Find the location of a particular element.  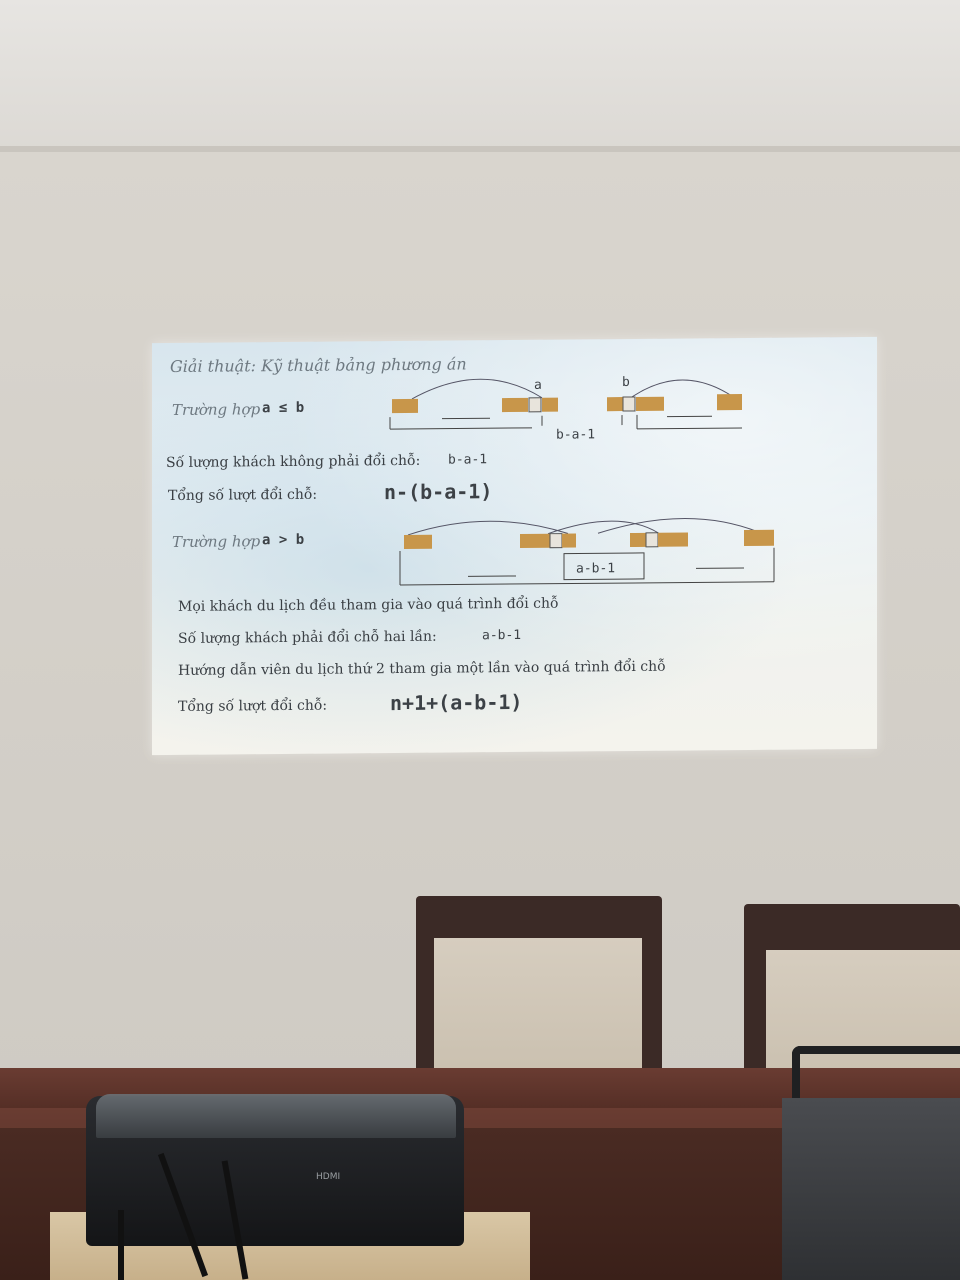

case1-gap-label: b-a-1 is located at coordinates (576, 435).